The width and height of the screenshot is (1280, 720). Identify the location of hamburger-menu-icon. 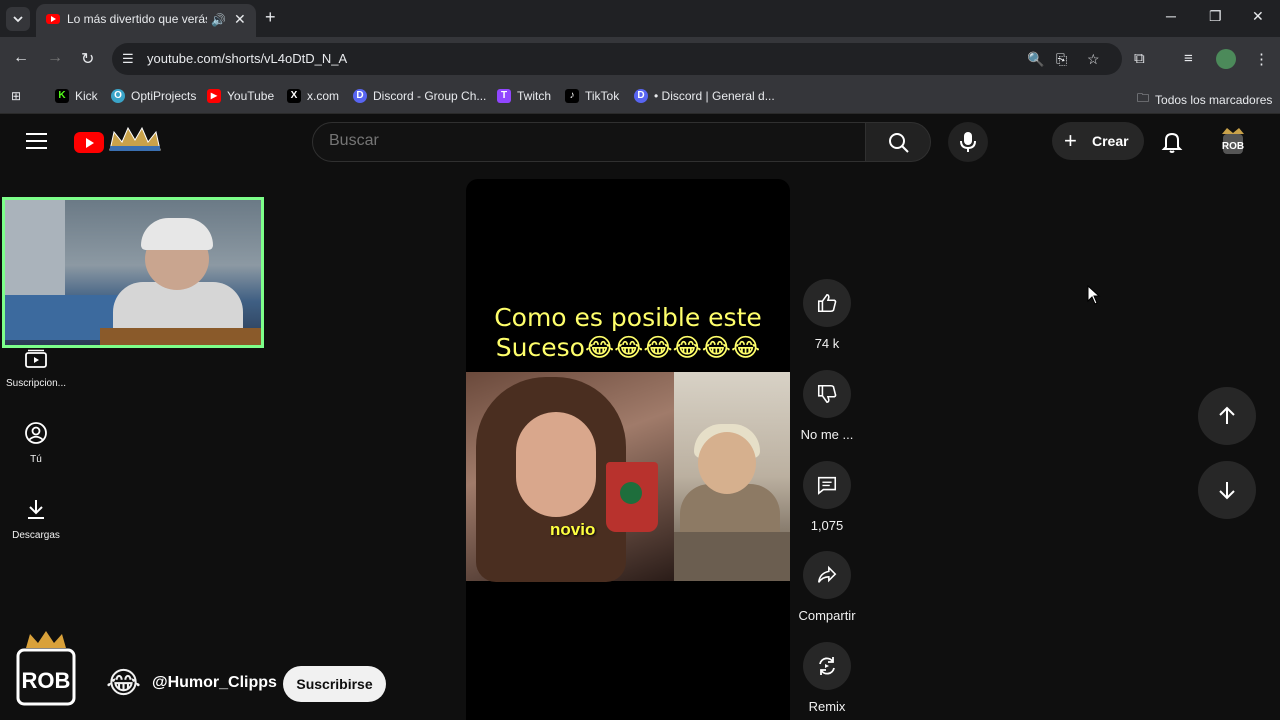
(36, 141).